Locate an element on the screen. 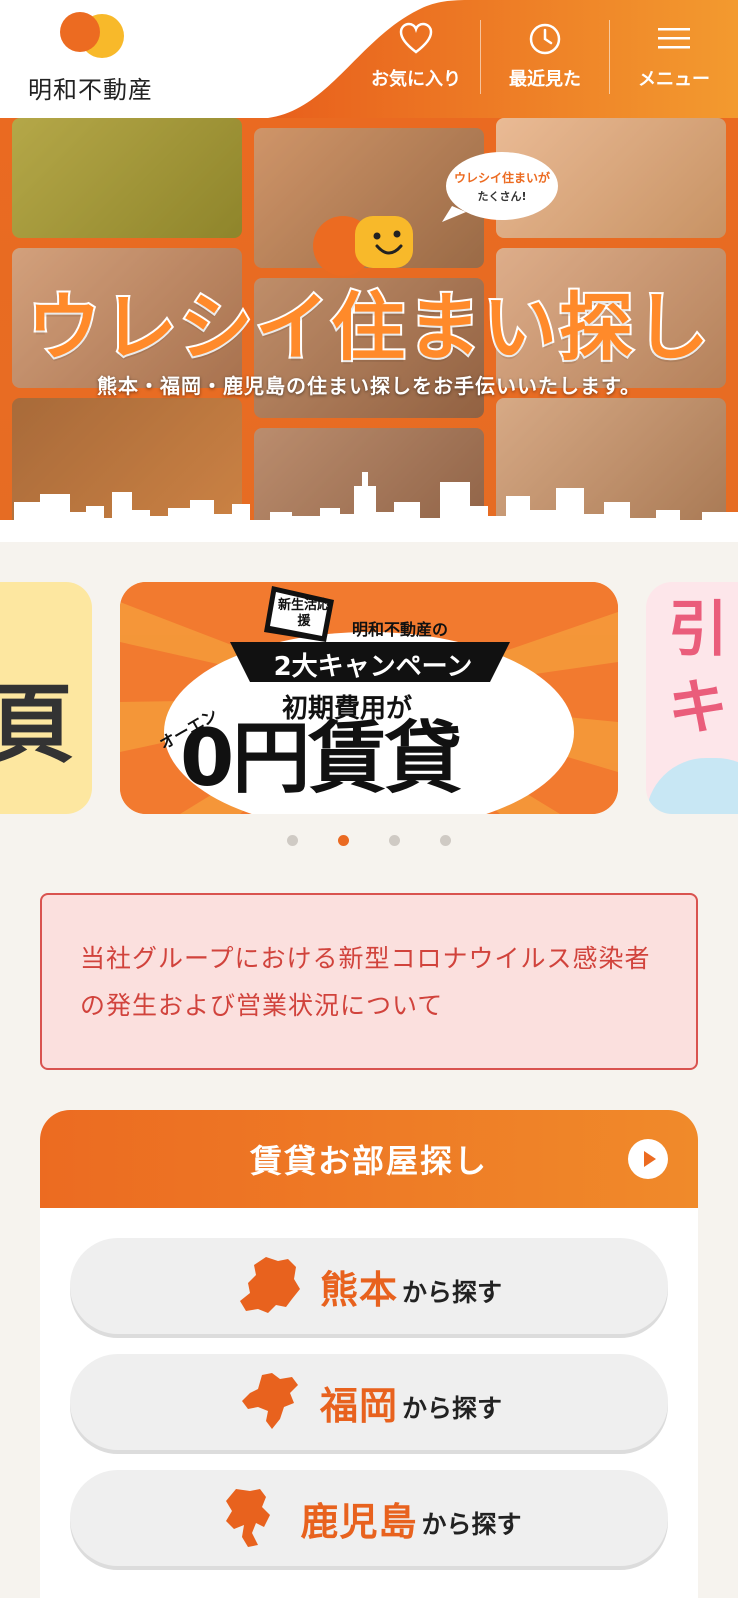 This screenshot has width=738, height=1598. speech-bubble-icon: ウレシイ住まいが たくさん! is located at coordinates (500, 187).